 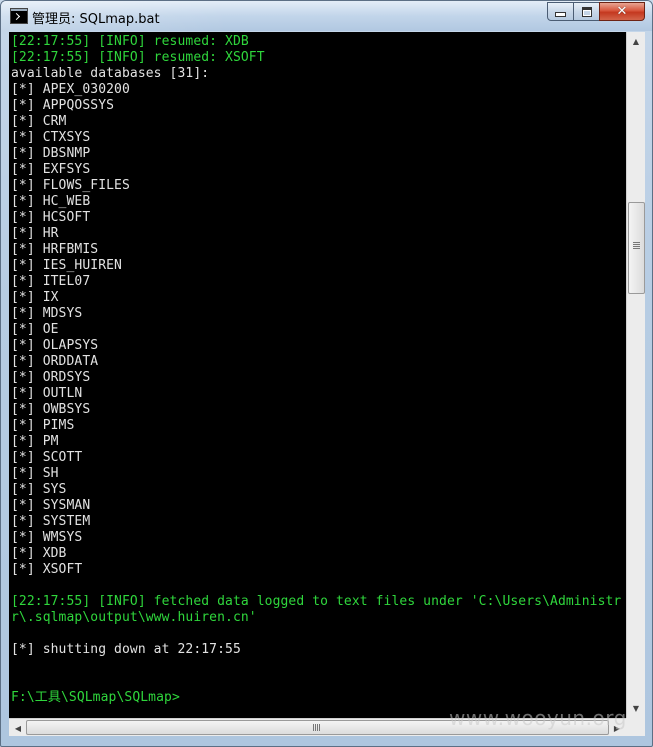 What do you see at coordinates (138, 57) in the screenshot?
I see `console-line: [22:17:55] [INFO] resumed: XSOFT` at bounding box center [138, 57].